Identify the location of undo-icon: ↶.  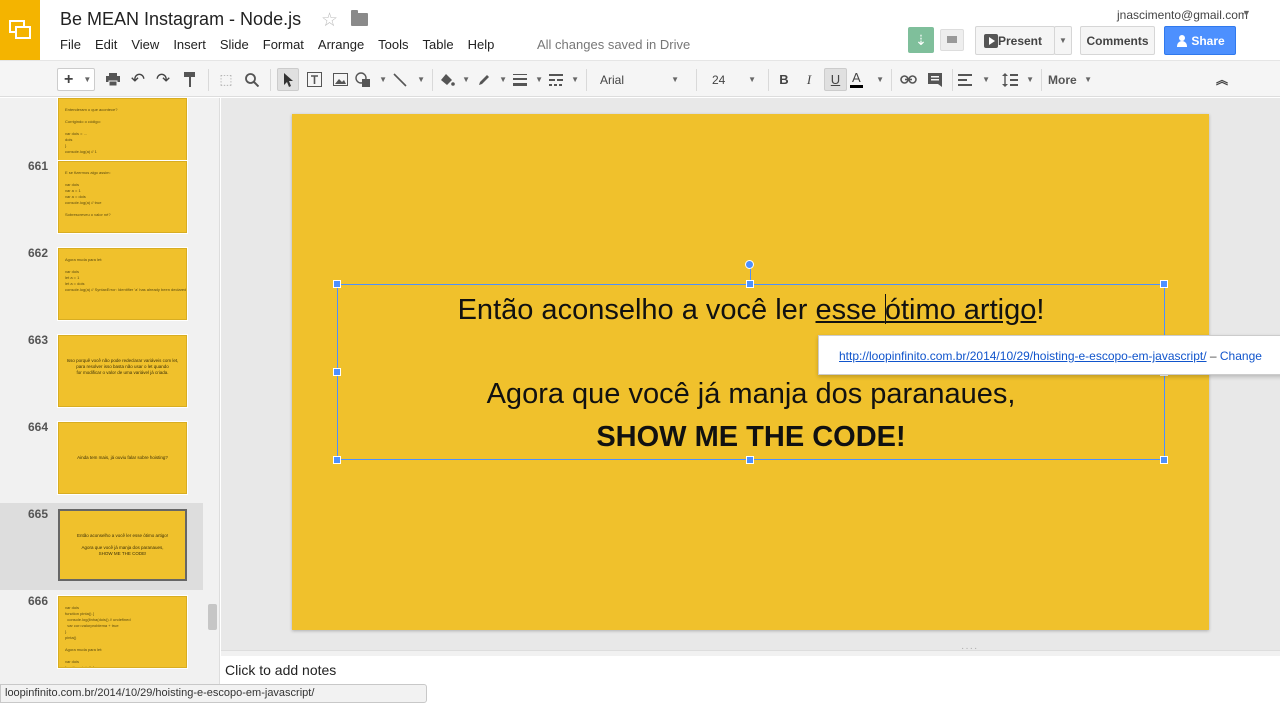
(138, 79).